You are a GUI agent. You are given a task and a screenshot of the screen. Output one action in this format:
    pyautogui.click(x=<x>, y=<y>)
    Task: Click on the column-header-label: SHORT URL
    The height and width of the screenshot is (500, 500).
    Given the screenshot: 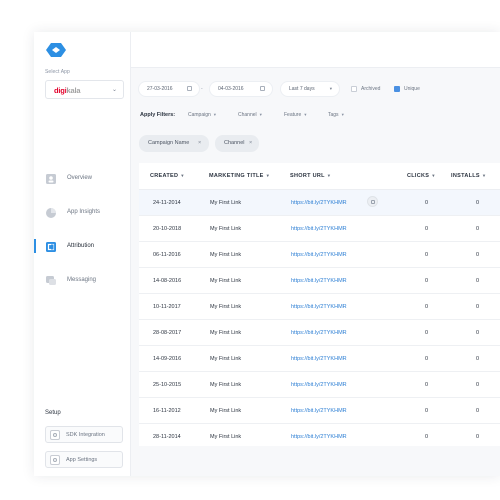 What is the action you would take?
    pyautogui.click(x=307, y=176)
    